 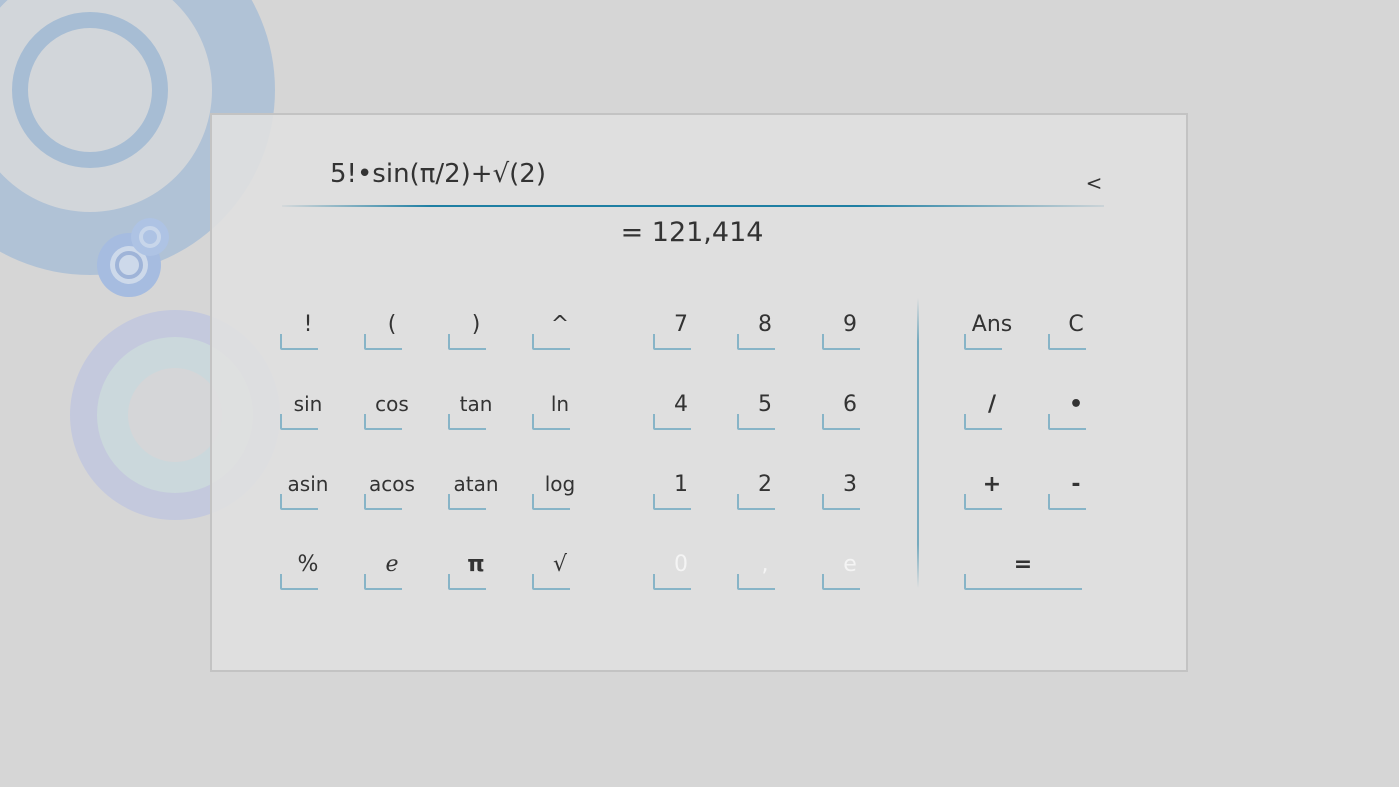 What do you see at coordinates (1094, 183) in the screenshot?
I see `backspace-button: <` at bounding box center [1094, 183].